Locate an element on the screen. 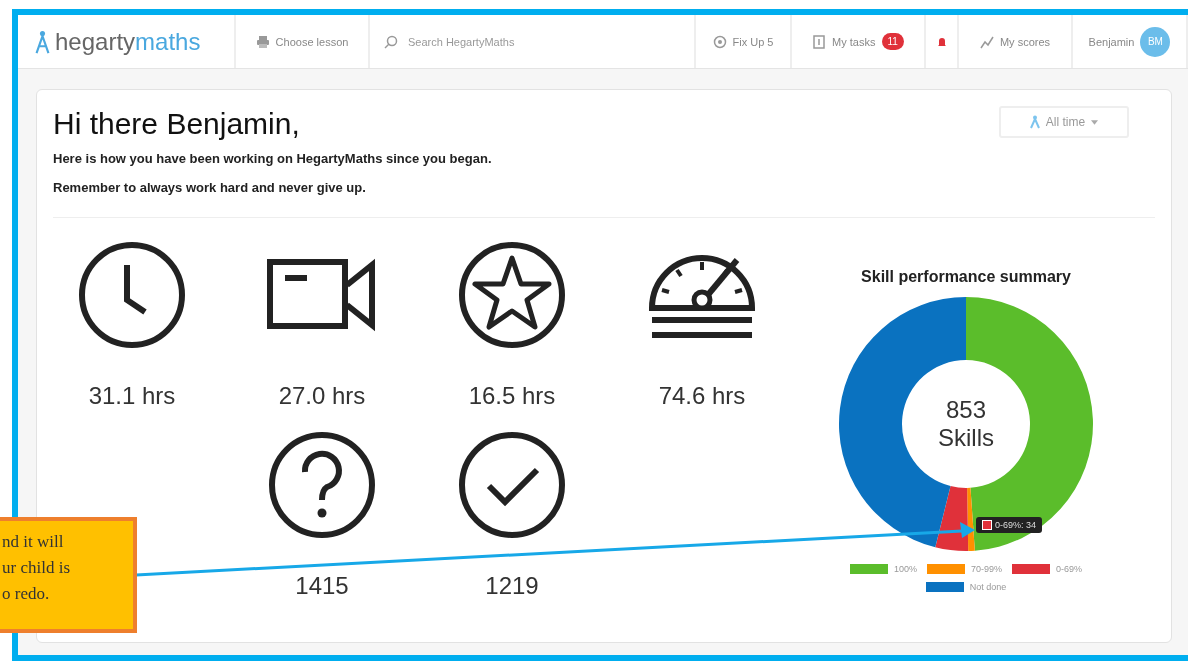 This screenshot has width=1188, height=661. skill-total: 853 is located at coordinates (965, 410).